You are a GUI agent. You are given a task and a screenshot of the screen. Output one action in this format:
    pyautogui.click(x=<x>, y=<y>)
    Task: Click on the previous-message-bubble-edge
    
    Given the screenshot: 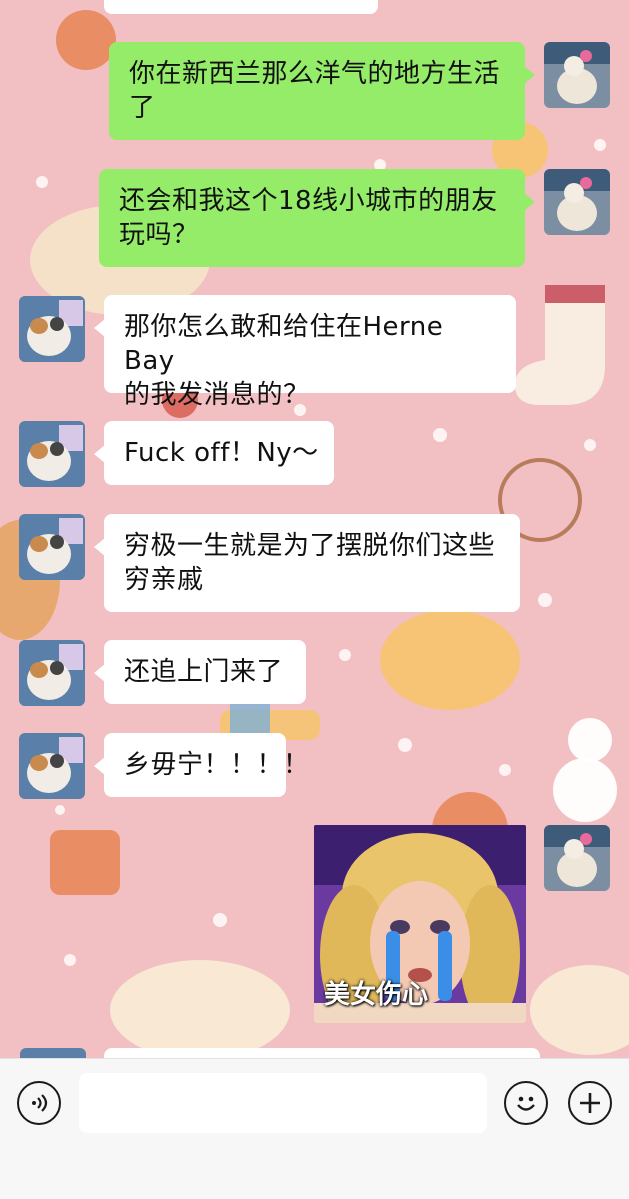 What is the action you would take?
    pyautogui.click(x=241, y=7)
    